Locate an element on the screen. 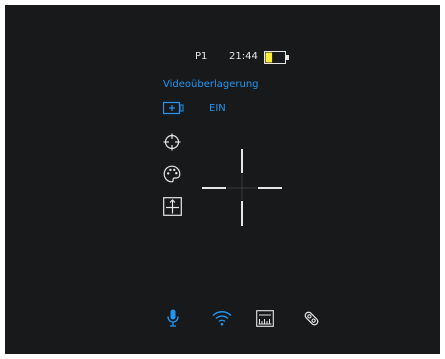  clock-time: 21:44 is located at coordinates (243, 56).